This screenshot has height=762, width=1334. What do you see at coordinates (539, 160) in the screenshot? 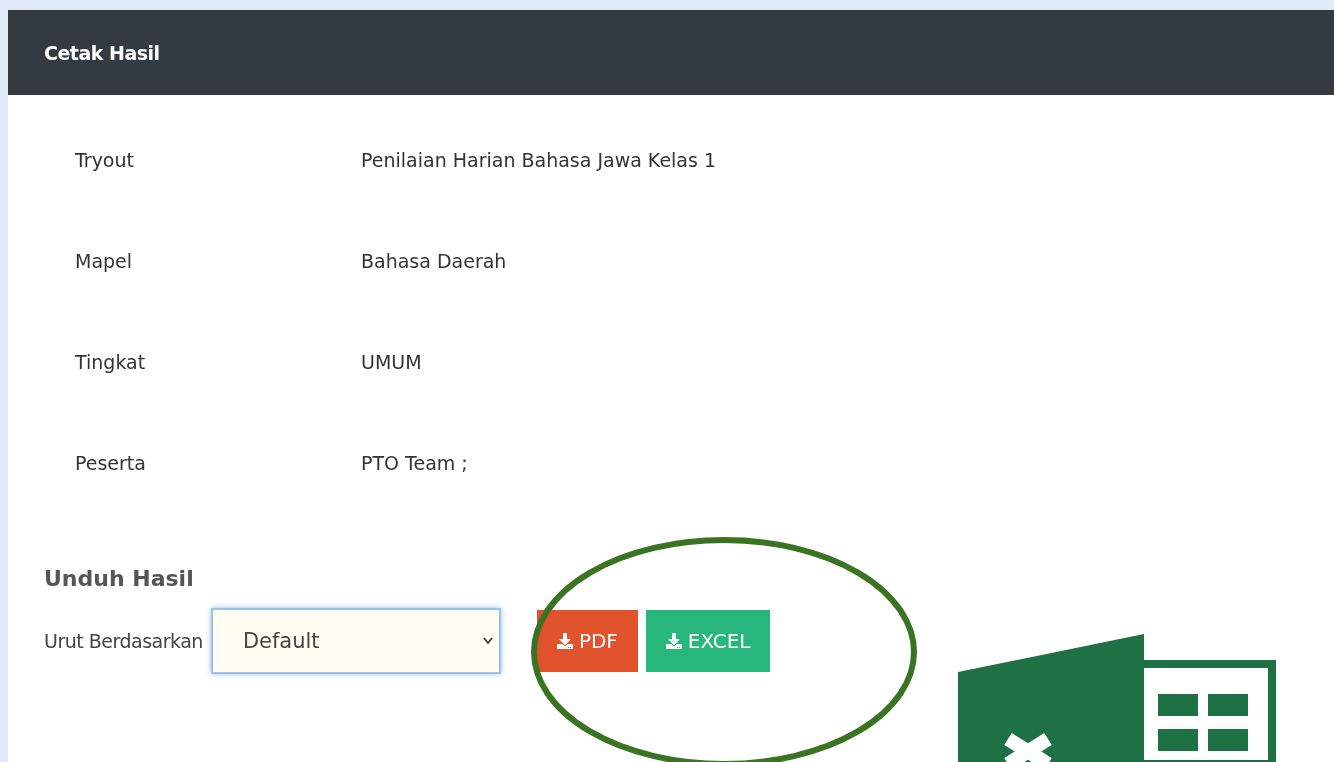
I see `detail-value: Penilaian Harian Bahasa Jawa Kelas 1` at bounding box center [539, 160].